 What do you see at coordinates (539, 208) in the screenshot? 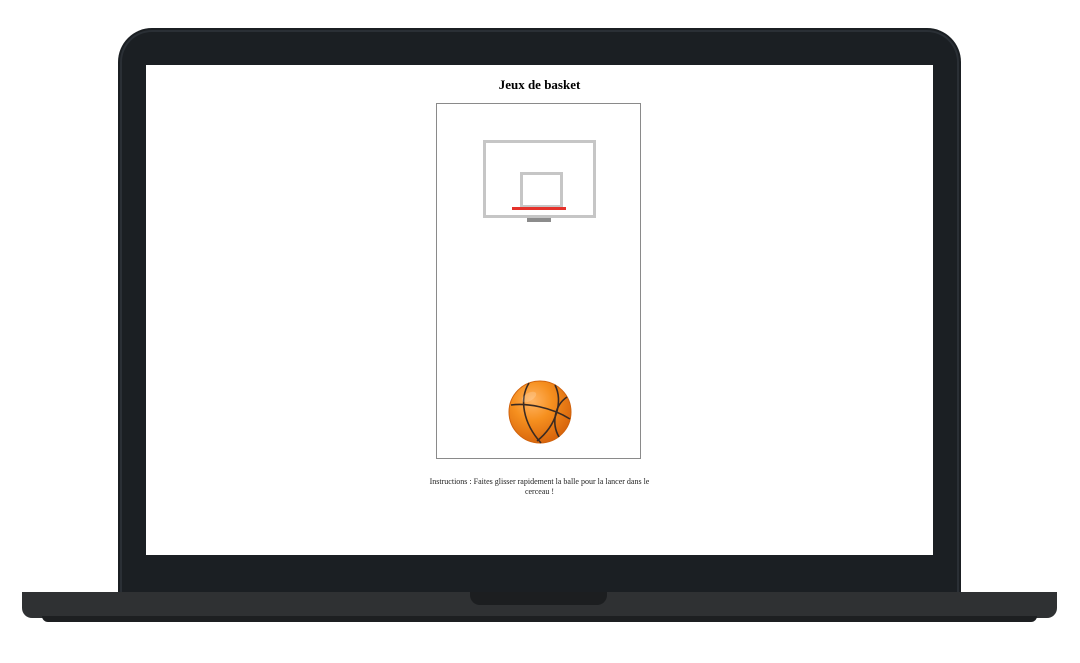
I see `hoop-rim` at bounding box center [539, 208].